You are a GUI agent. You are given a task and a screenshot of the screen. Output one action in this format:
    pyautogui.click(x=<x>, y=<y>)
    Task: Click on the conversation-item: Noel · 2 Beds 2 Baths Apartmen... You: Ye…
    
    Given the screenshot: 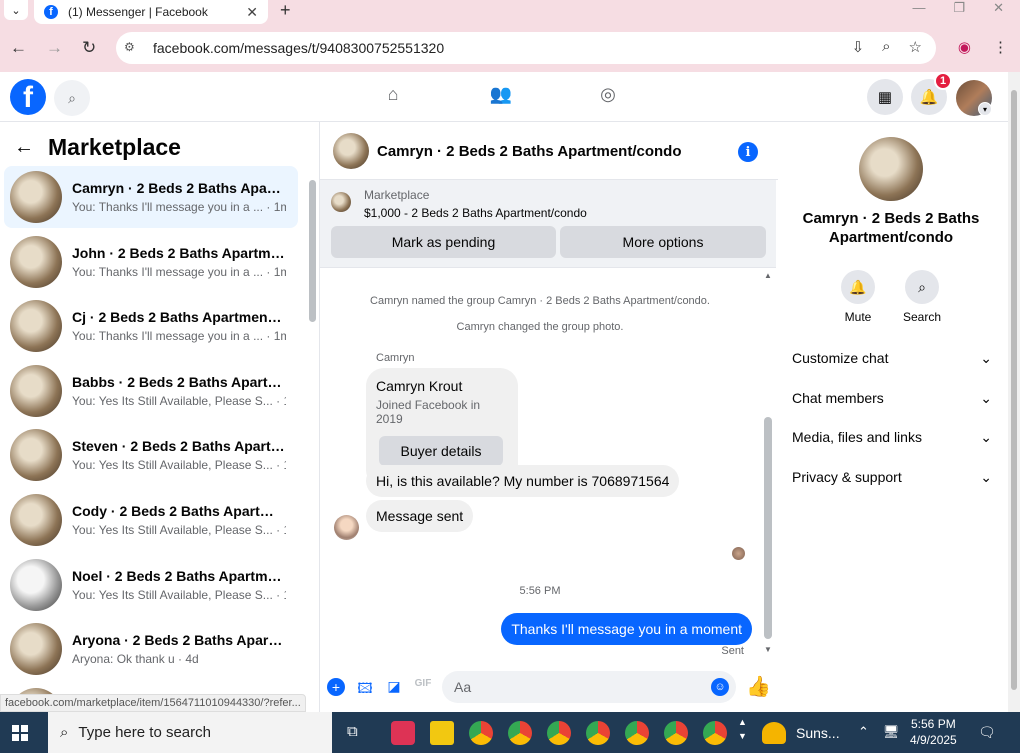 What is the action you would take?
    pyautogui.click(x=151, y=585)
    